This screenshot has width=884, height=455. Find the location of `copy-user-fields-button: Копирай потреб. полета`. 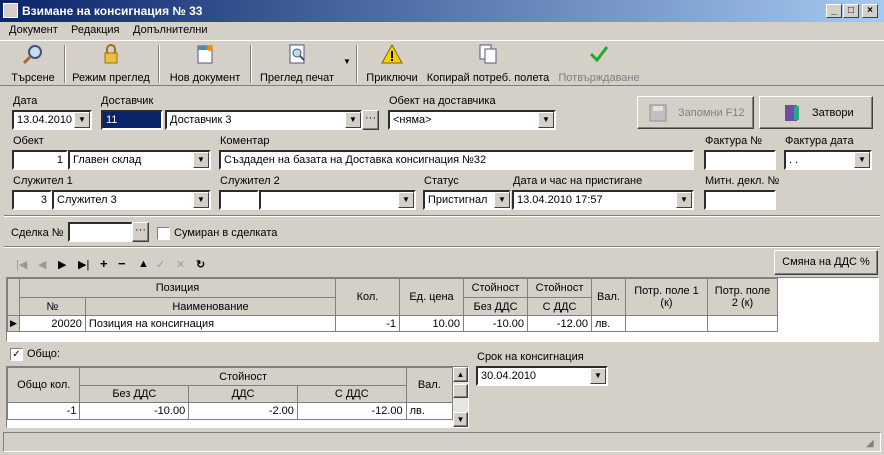

copy-user-fields-button: Копирай потреб. полета is located at coordinates (488, 64).